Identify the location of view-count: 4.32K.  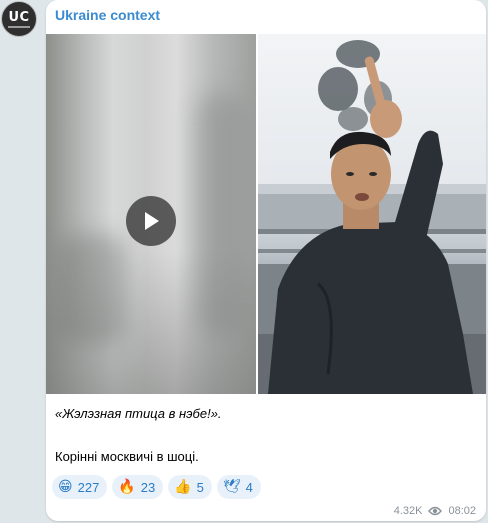
(408, 511).